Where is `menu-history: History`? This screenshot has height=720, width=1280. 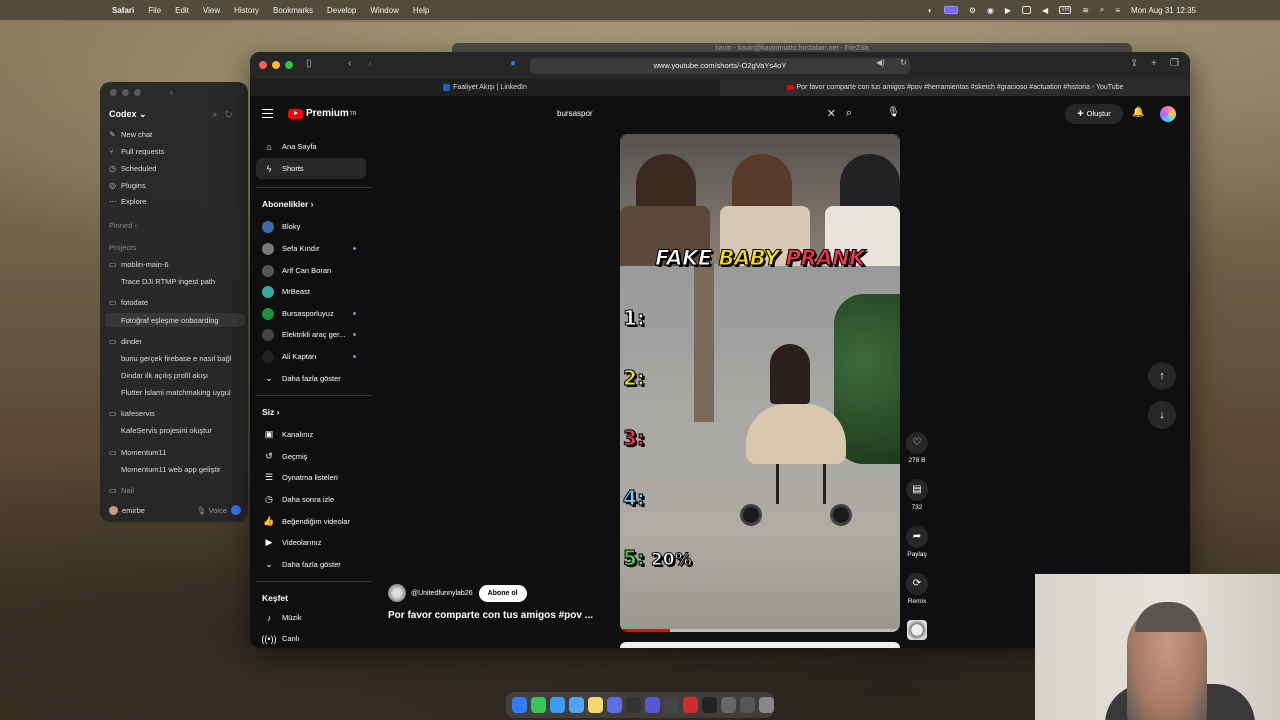 menu-history: History is located at coordinates (246, 10).